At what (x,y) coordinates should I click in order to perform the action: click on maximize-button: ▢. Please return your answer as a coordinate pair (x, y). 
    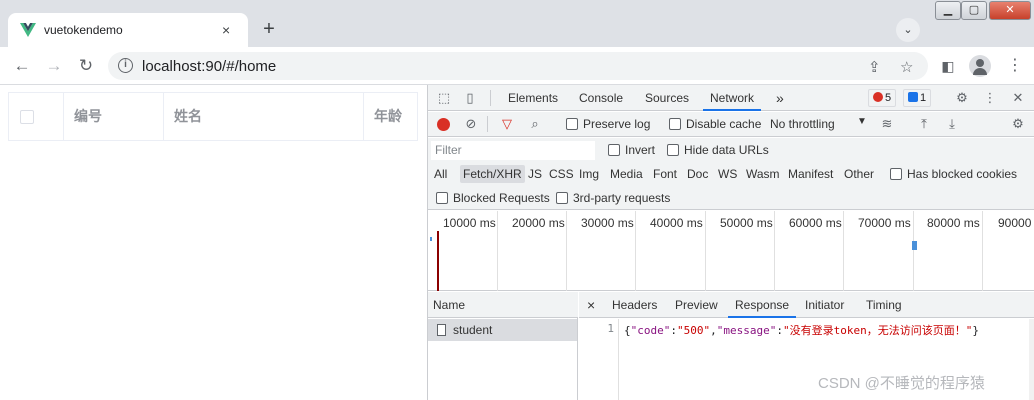
    Looking at the image, I should click on (974, 10).